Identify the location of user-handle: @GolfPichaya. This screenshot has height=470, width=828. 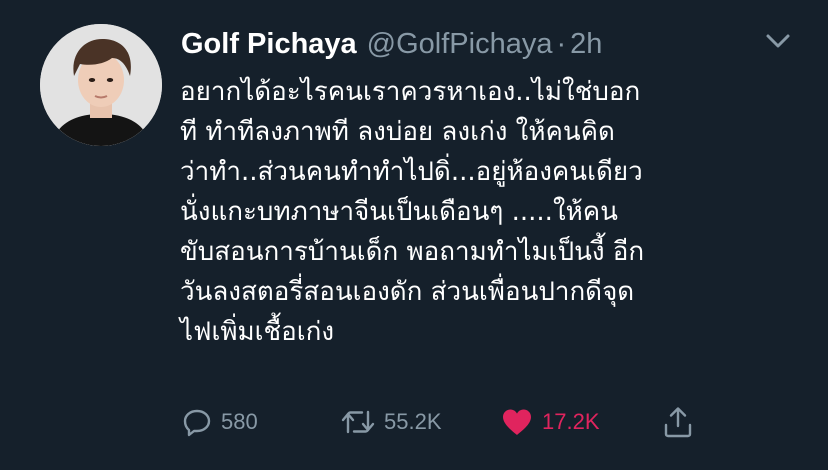
(460, 44).